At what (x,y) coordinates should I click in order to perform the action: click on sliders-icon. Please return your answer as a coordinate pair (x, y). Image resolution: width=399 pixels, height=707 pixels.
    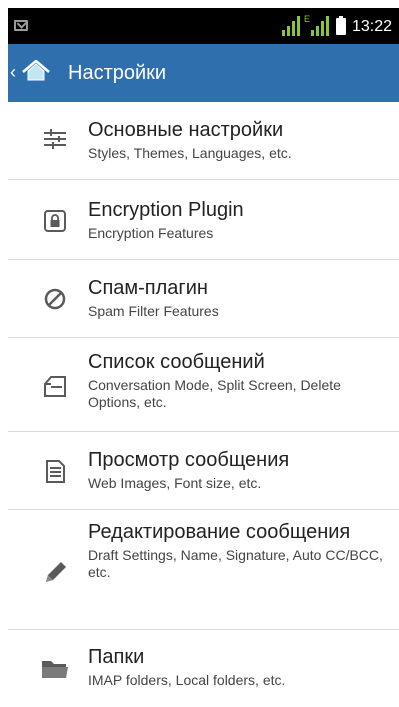
    Looking at the image, I should click on (55, 139).